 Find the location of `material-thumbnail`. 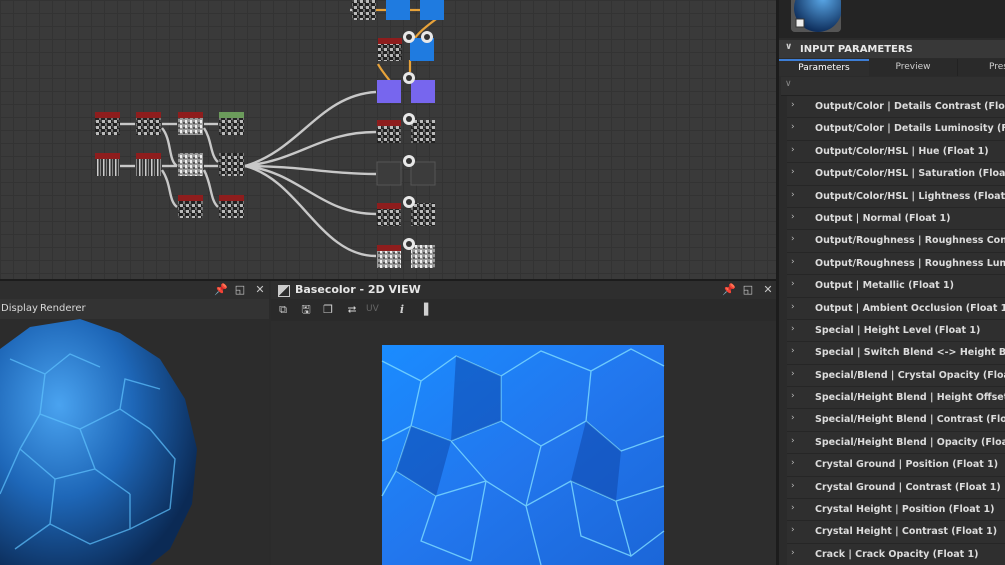

material-thumbnail is located at coordinates (816, 16).